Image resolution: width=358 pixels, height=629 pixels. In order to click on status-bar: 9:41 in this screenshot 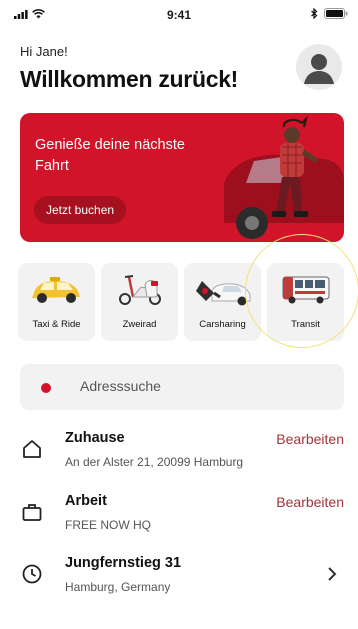, I will do `click(179, 13)`.